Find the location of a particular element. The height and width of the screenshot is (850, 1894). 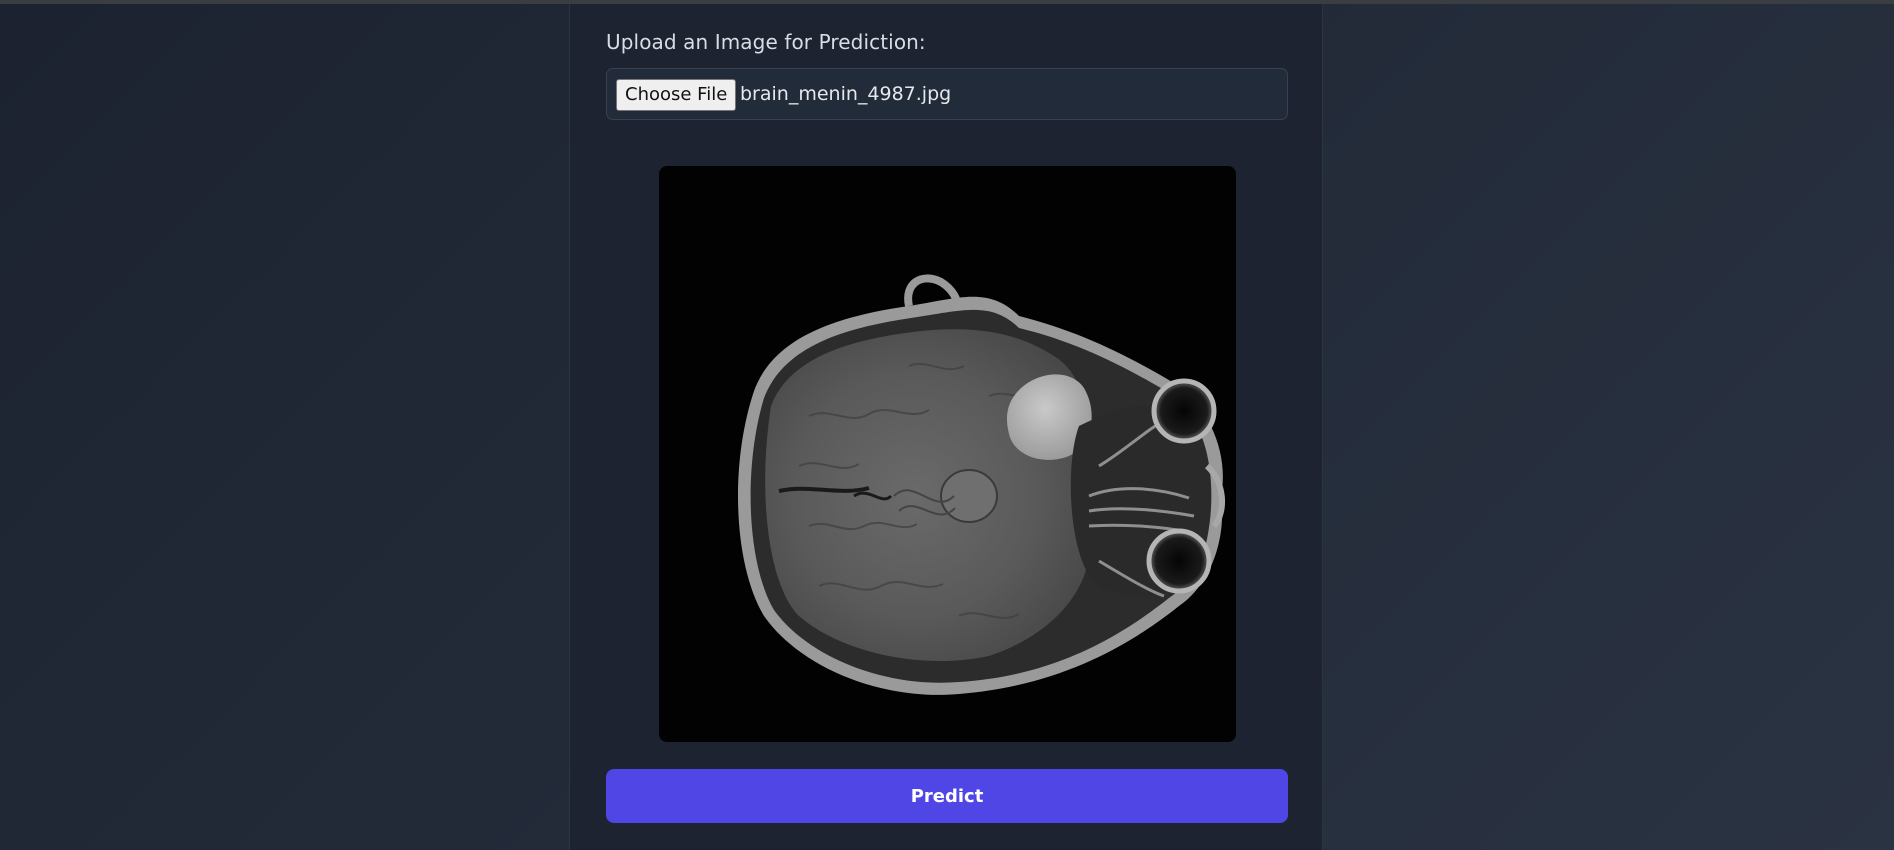

file-input: Choose File brain_menin_4987.jpg is located at coordinates (947, 94).